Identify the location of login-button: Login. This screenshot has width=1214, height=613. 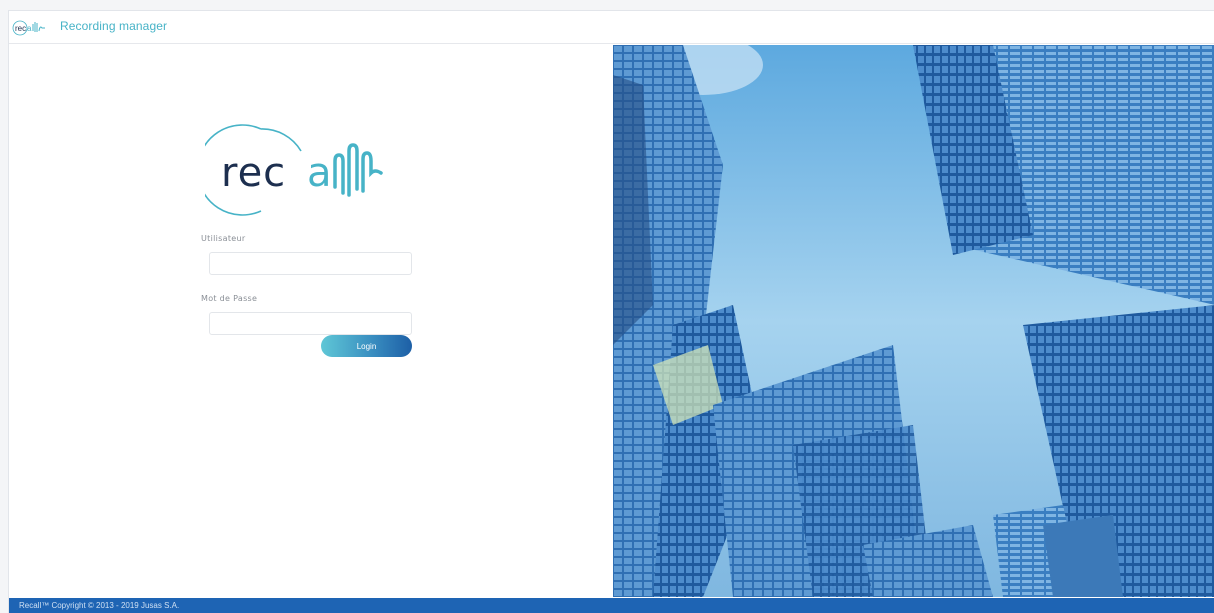
(366, 346).